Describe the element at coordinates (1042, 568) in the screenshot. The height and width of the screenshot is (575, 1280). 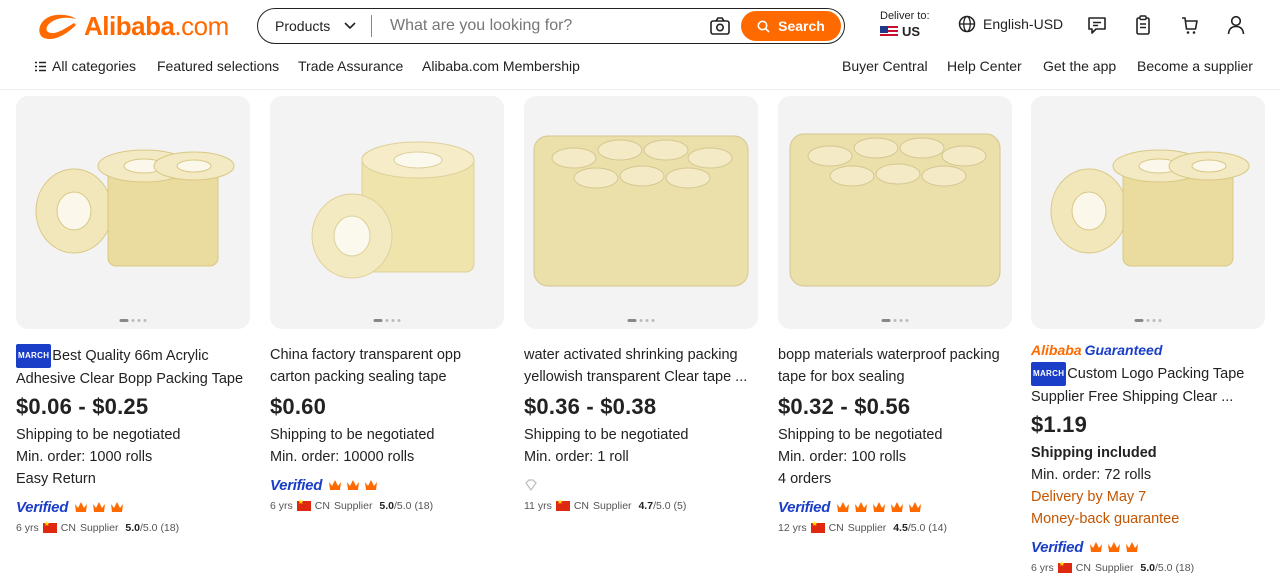
I see `supplier-years: 6 yrs` at that location.